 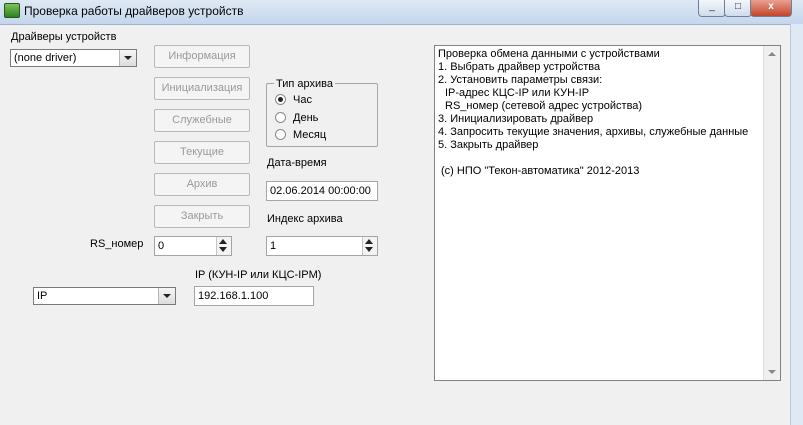 I want to click on rs-number-stepper: 0, so click(x=193, y=246).